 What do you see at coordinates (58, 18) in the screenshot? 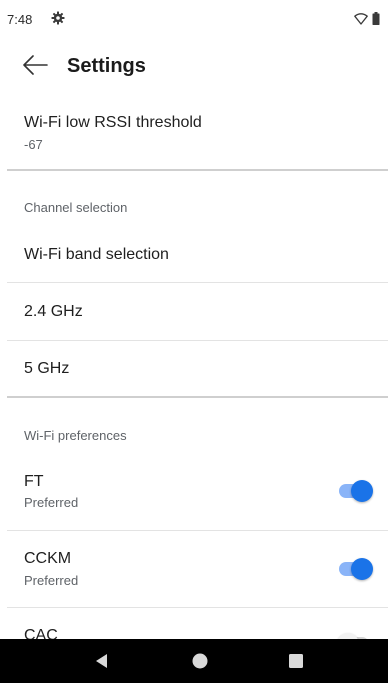
I see `gear-icon` at bounding box center [58, 18].